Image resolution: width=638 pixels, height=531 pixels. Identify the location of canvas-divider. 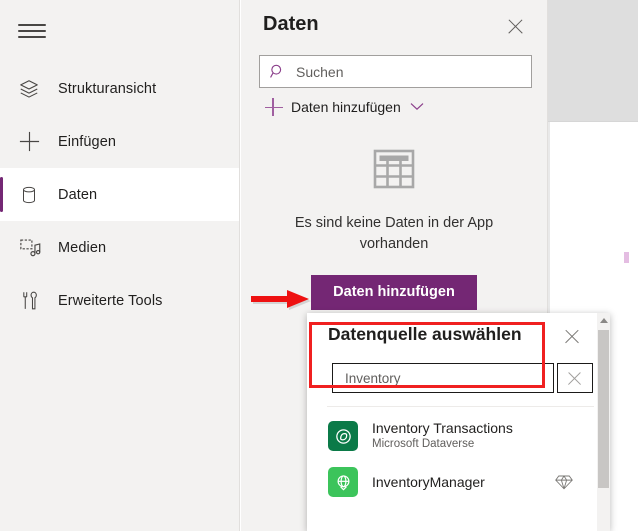
(593, 121).